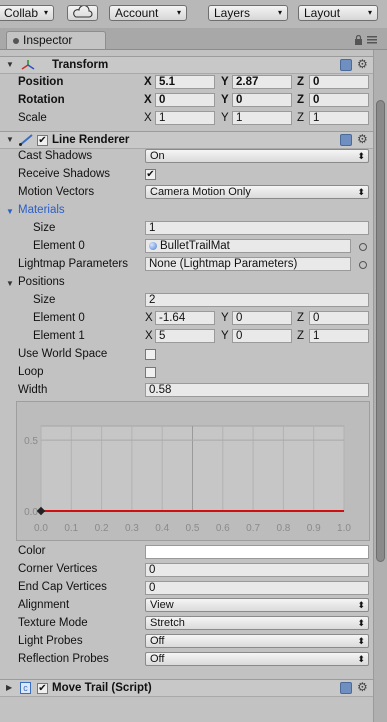 Image resolution: width=387 pixels, height=722 pixels. Describe the element at coordinates (80, 65) in the screenshot. I see `transform-title: Transform` at that location.